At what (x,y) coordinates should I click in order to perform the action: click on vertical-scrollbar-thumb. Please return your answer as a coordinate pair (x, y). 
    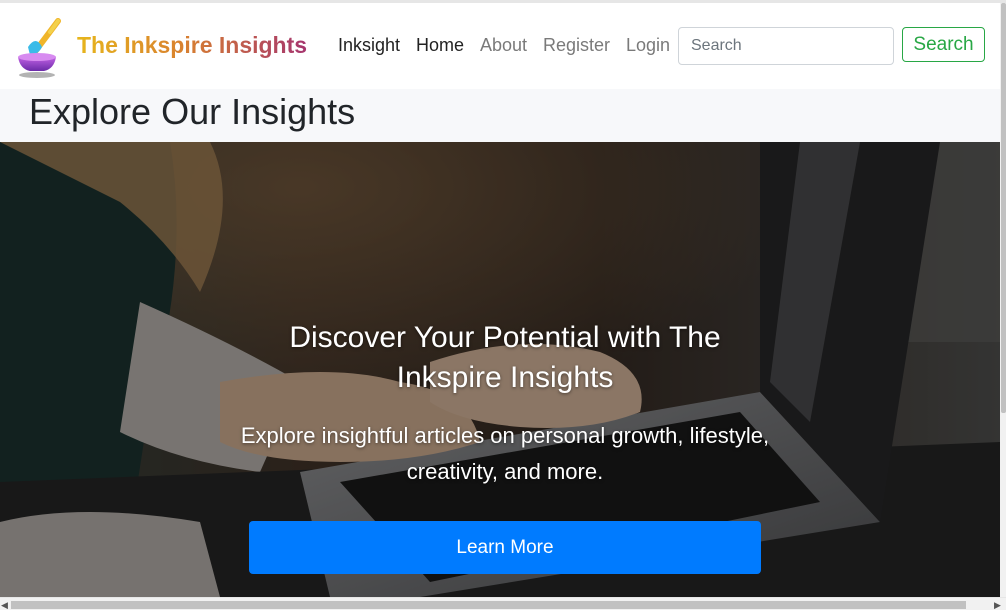
    Looking at the image, I should click on (1003, 208).